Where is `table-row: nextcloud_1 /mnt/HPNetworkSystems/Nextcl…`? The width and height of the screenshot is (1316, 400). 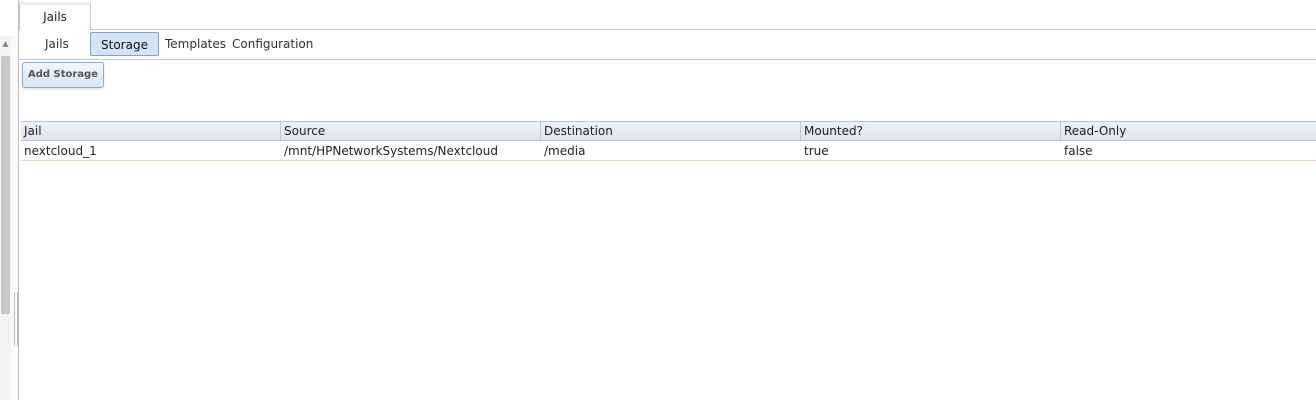
table-row: nextcloud_1 /mnt/HPNetworkSystems/Nextcl… is located at coordinates (668, 151).